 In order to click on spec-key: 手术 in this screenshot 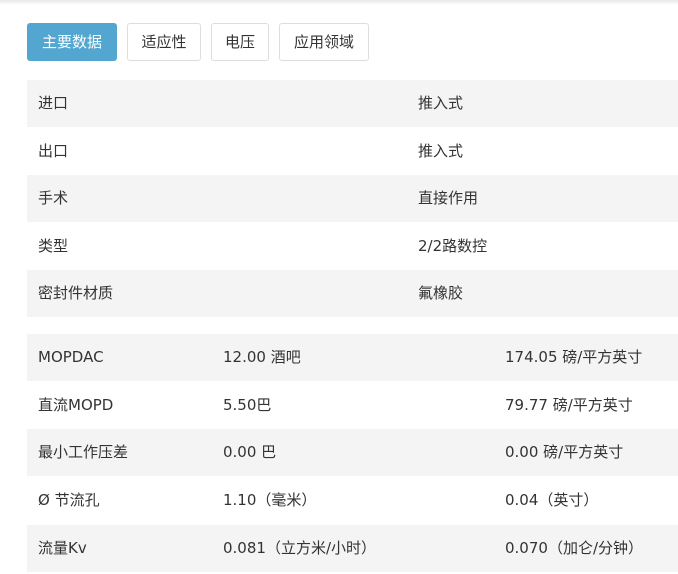, I will do `click(53, 198)`.